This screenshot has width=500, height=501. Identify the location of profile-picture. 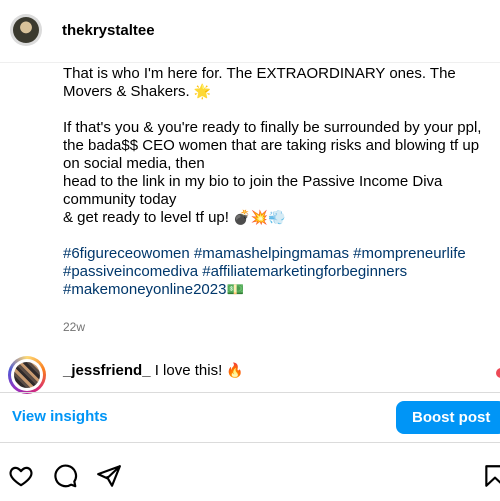
(26, 30).